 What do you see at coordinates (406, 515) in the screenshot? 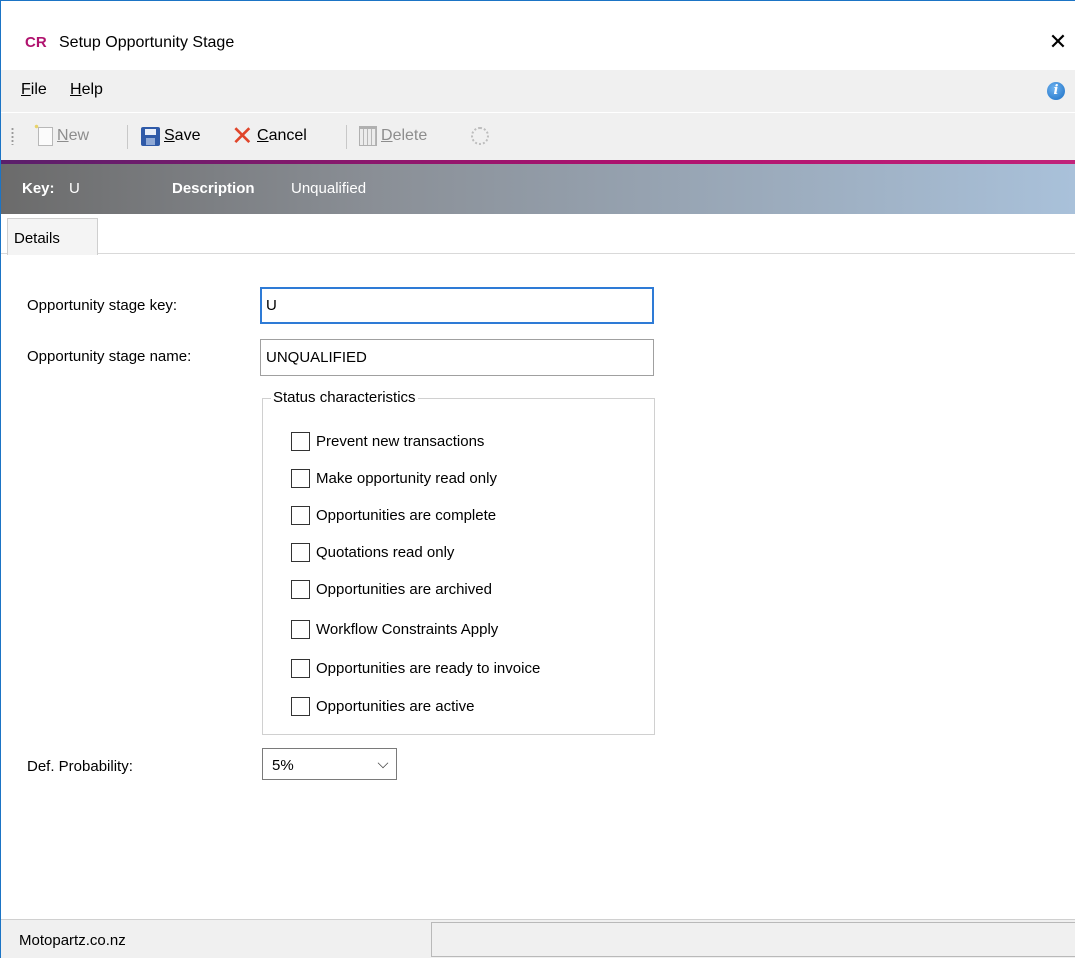
I see `checkbox-label: Opportunities are complete` at bounding box center [406, 515].